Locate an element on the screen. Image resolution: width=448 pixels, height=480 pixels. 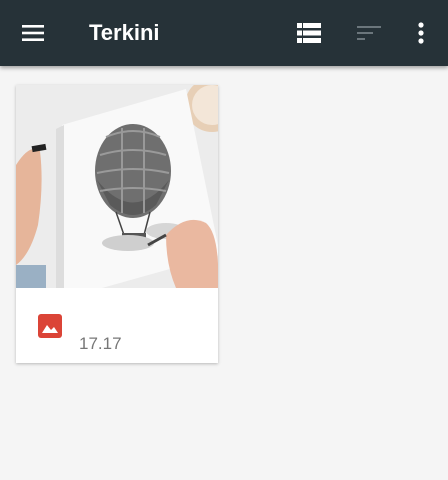
view-list-button is located at coordinates (309, 33).